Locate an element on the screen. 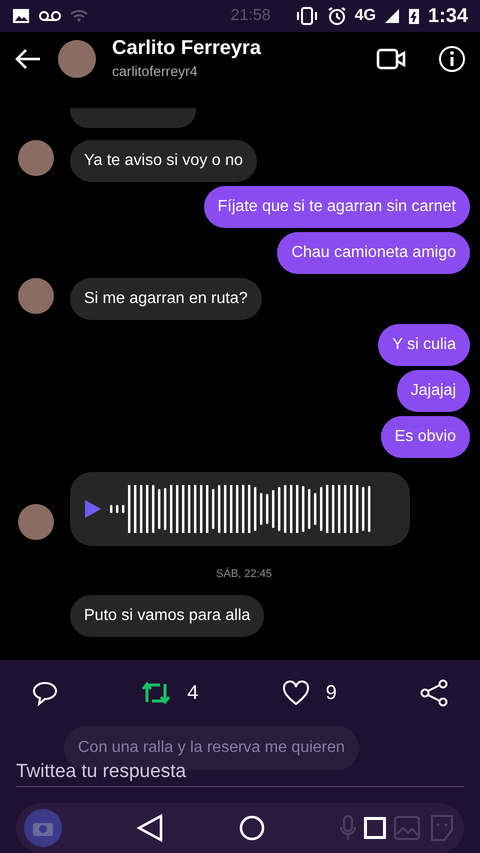 This screenshot has height=853, width=480. video-camera-icon is located at coordinates (391, 59).